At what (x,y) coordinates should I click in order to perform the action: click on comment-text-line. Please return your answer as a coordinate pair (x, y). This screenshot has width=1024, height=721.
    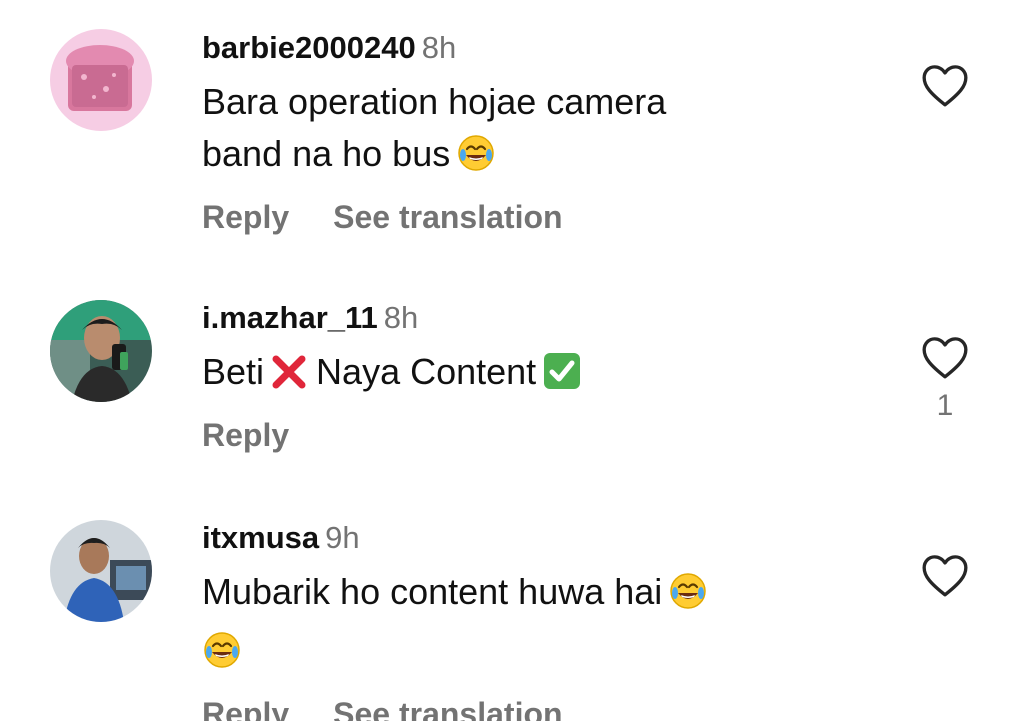
    Looking at the image, I should click on (542, 654).